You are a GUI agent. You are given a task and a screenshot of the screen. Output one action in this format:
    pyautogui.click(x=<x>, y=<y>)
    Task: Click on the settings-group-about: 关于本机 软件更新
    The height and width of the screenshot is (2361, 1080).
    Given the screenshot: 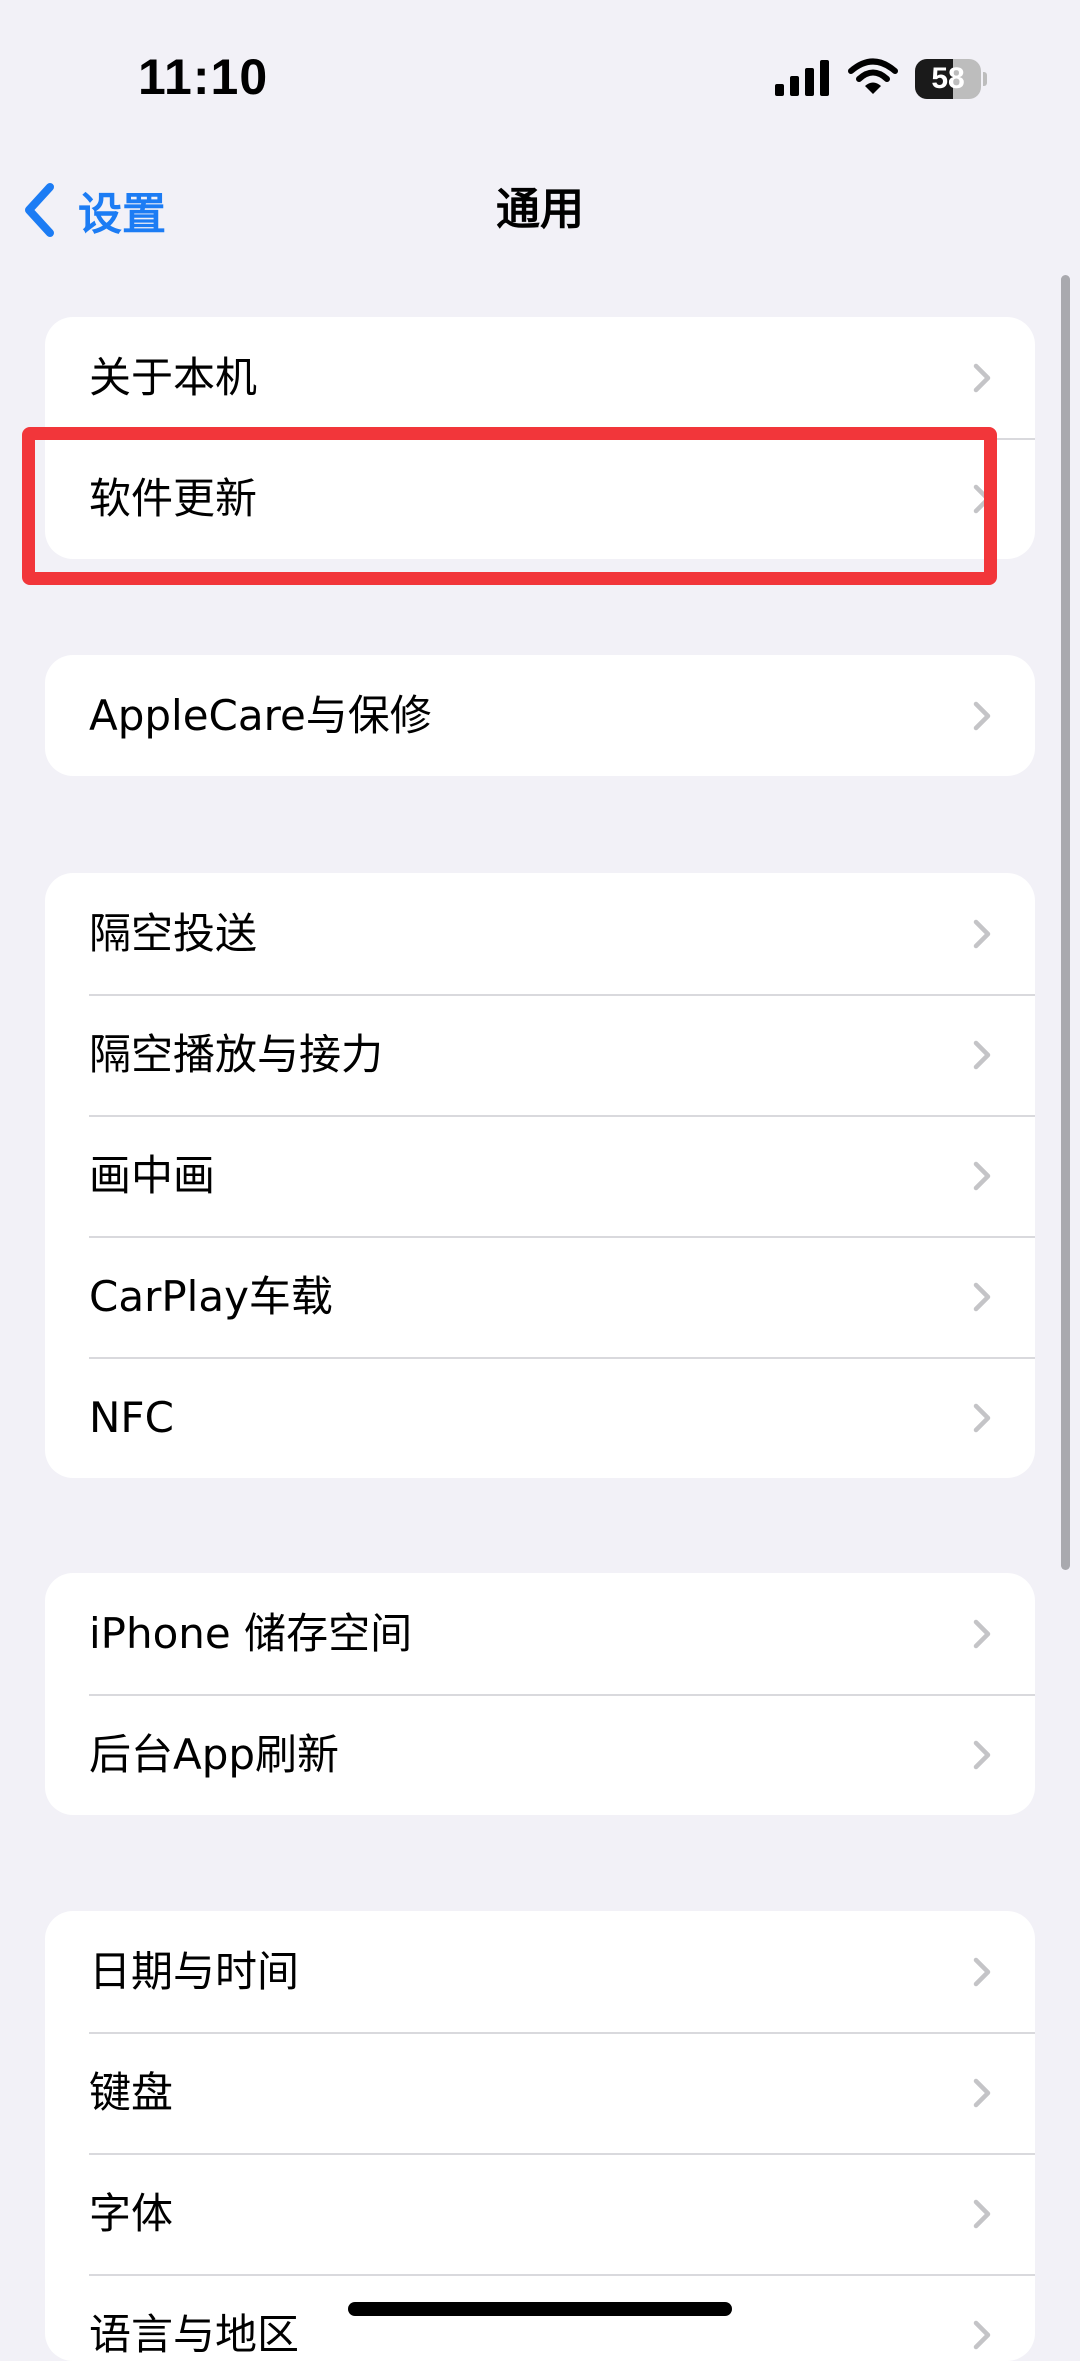 What is the action you would take?
    pyautogui.click(x=540, y=438)
    